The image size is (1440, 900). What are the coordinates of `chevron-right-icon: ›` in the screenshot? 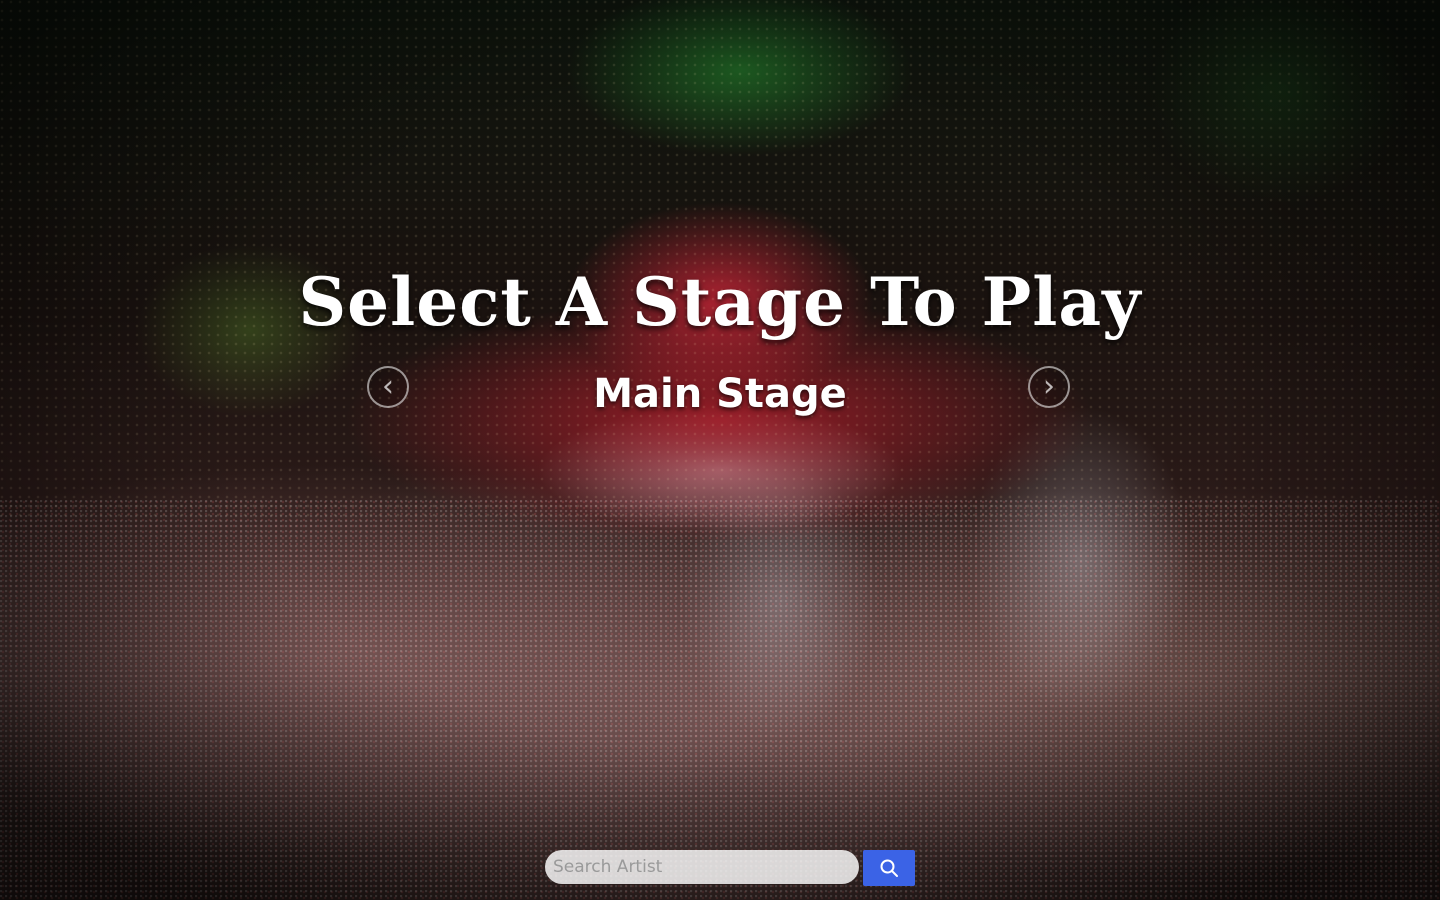 It's located at (1049, 386).